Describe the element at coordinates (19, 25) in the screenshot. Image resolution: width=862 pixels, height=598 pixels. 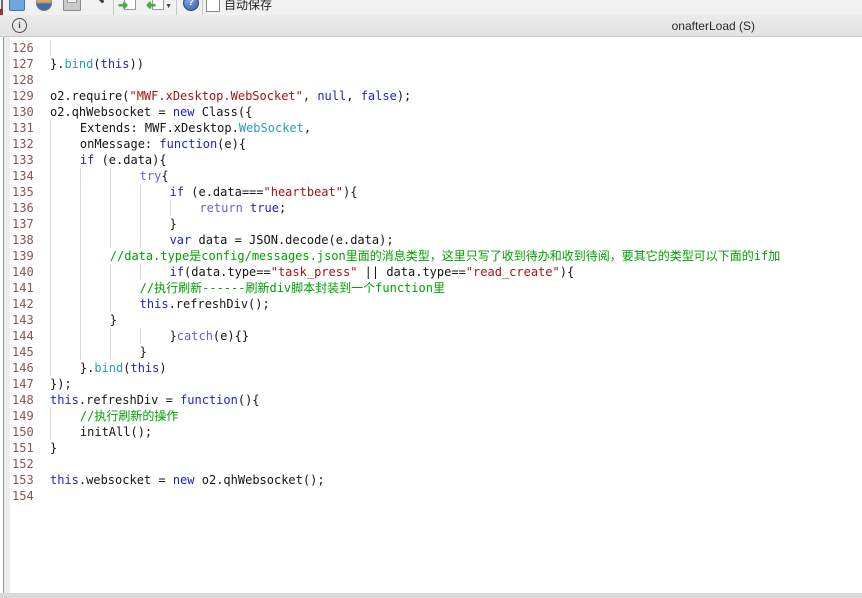
I see `info-icon: i` at that location.